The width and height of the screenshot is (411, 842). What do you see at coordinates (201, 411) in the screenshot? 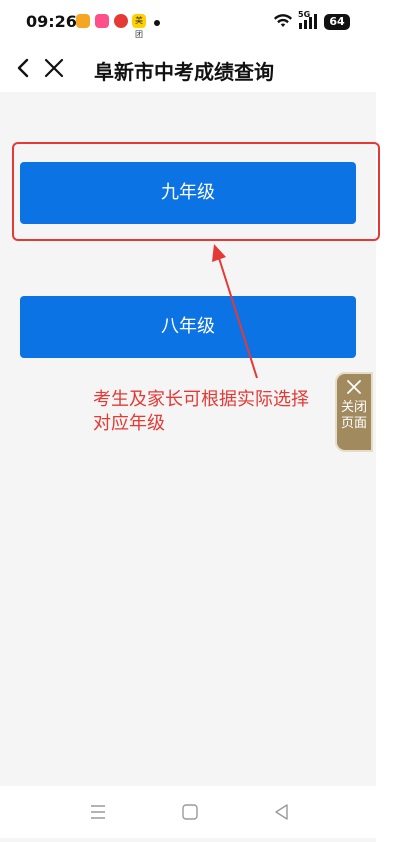
I see `annotation-text: 考生及家长可根据实际选择对应年级` at bounding box center [201, 411].